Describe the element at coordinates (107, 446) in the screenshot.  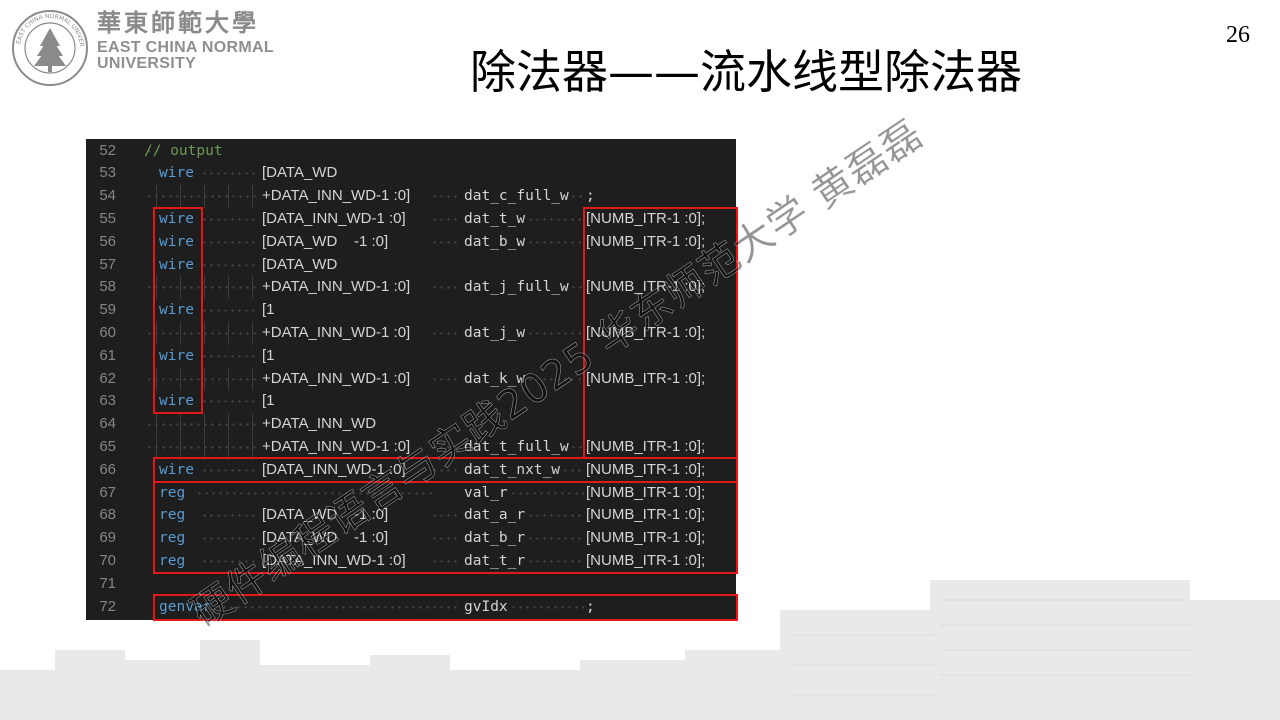
I see `line-number: 65` at that location.